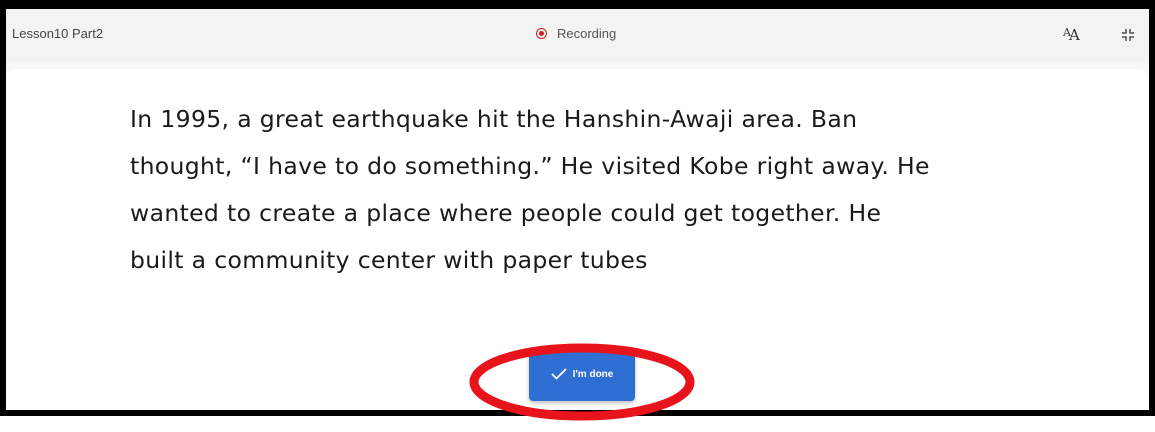  I want to click on check-icon, so click(559, 374).